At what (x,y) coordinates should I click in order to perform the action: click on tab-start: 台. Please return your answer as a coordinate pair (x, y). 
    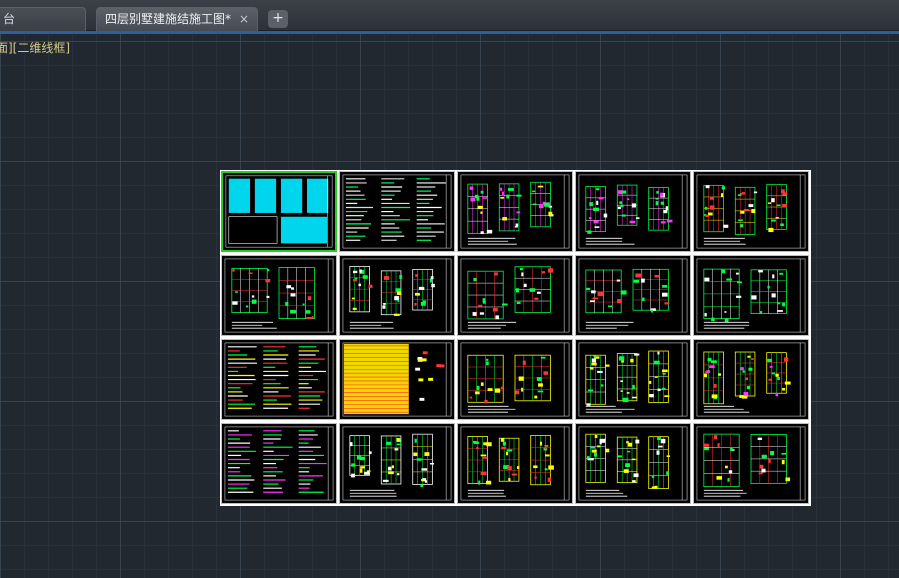
    Looking at the image, I should click on (43, 19).